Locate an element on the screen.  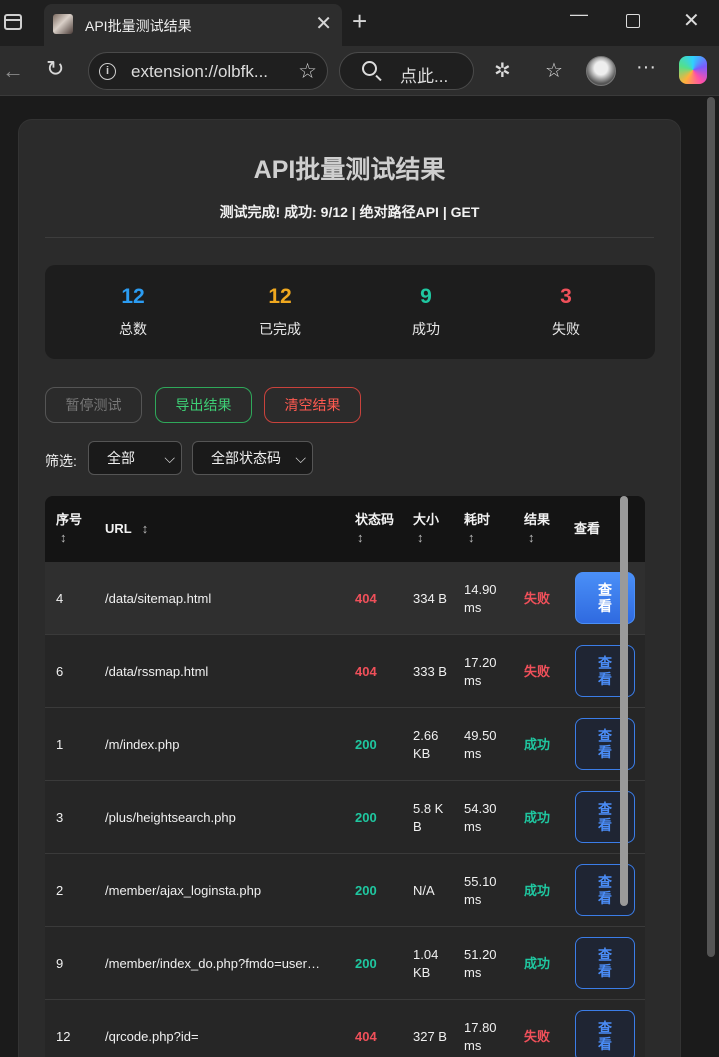
favorite-star-icon: ☆ is located at coordinates (307, 71).